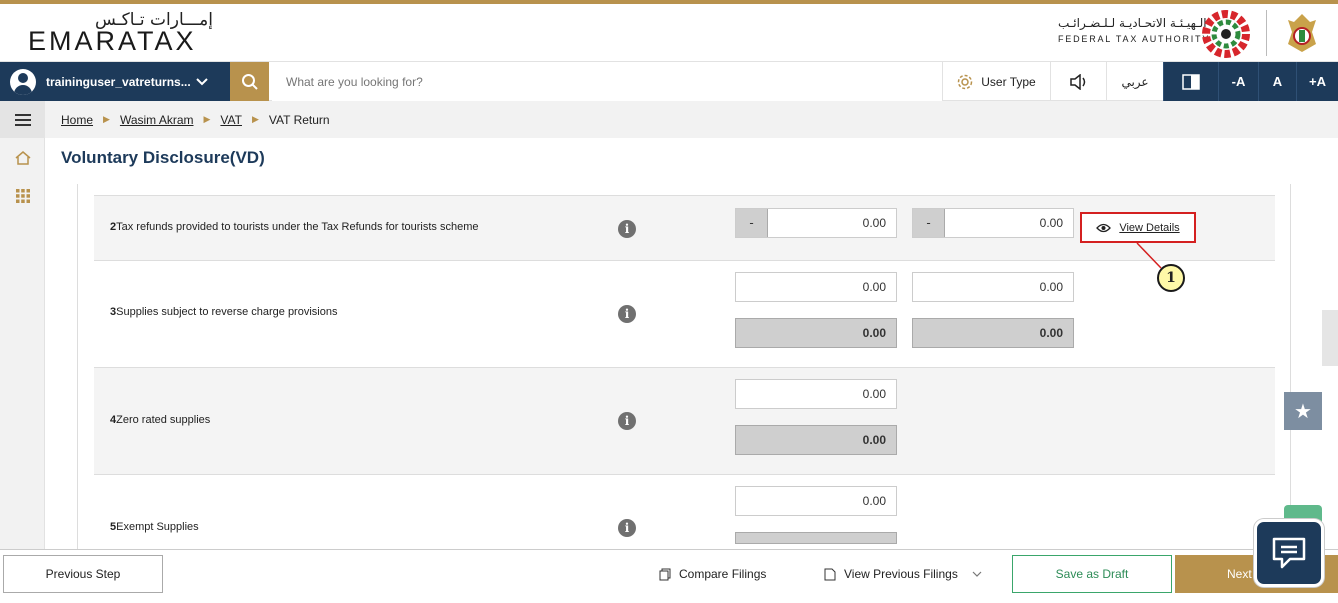  Describe the element at coordinates (965, 81) in the screenshot. I see `gear-icon` at that location.